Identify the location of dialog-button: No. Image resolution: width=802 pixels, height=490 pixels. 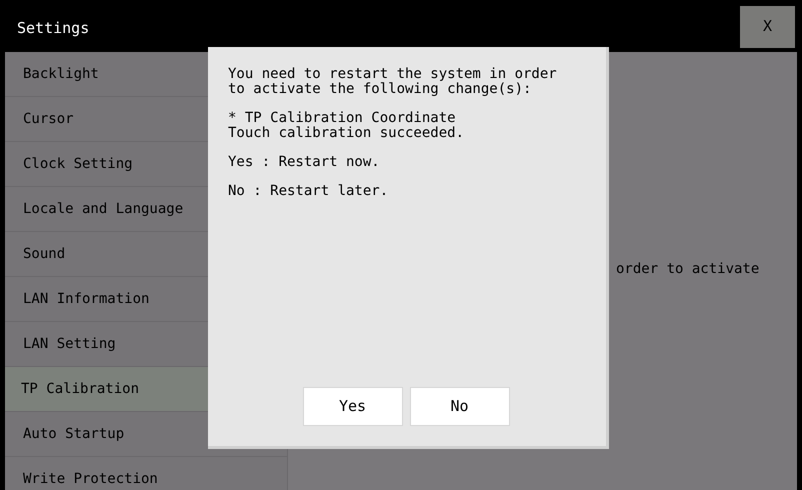
(460, 406).